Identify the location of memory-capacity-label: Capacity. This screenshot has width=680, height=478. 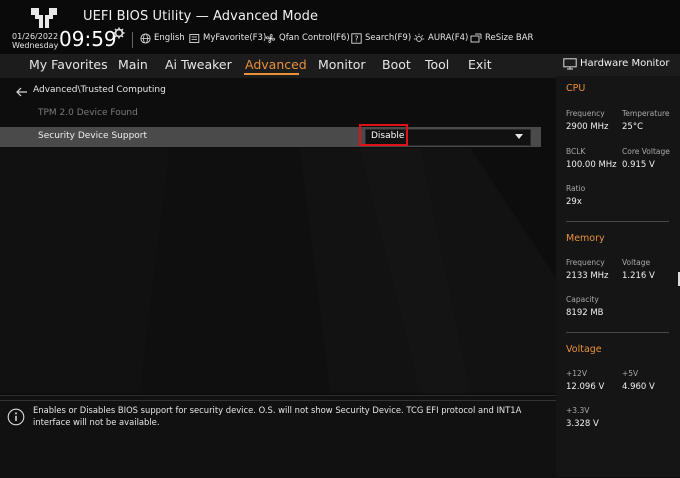
(582, 299).